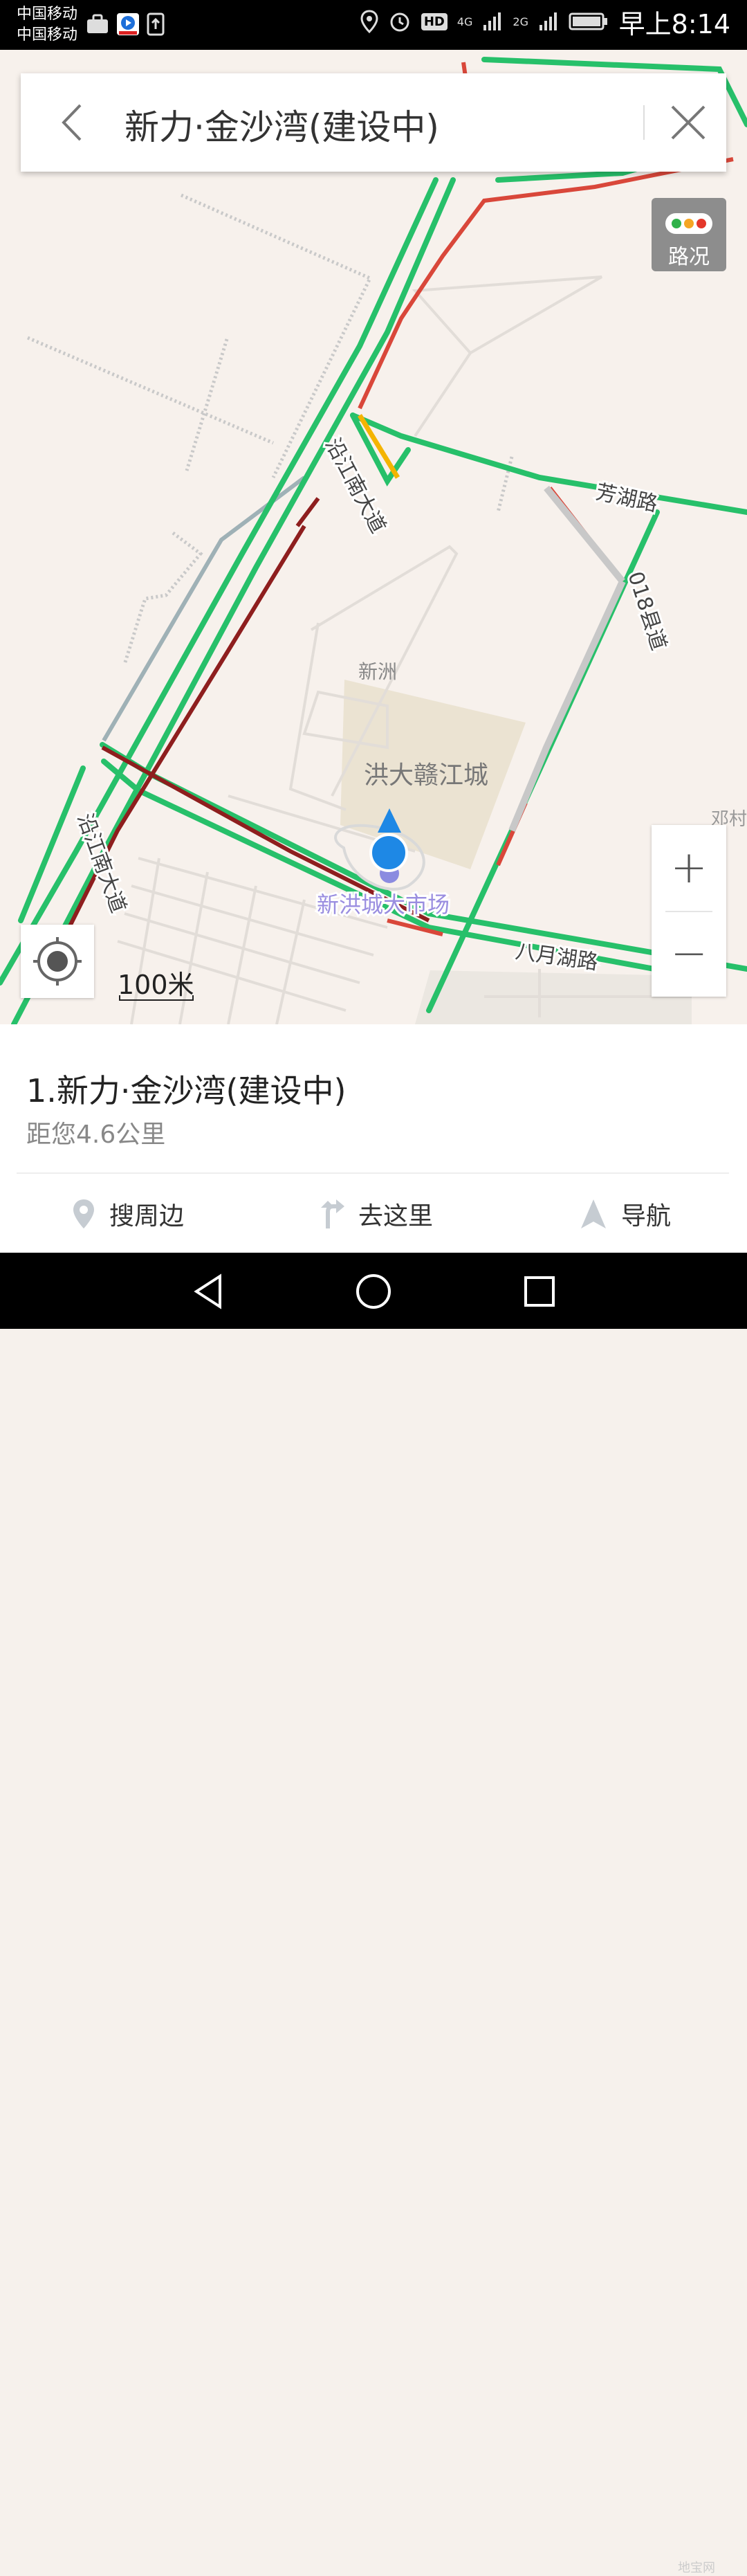 This screenshot has height=2576, width=747. Describe the element at coordinates (373, 1173) in the screenshot. I see `card-divider` at that location.